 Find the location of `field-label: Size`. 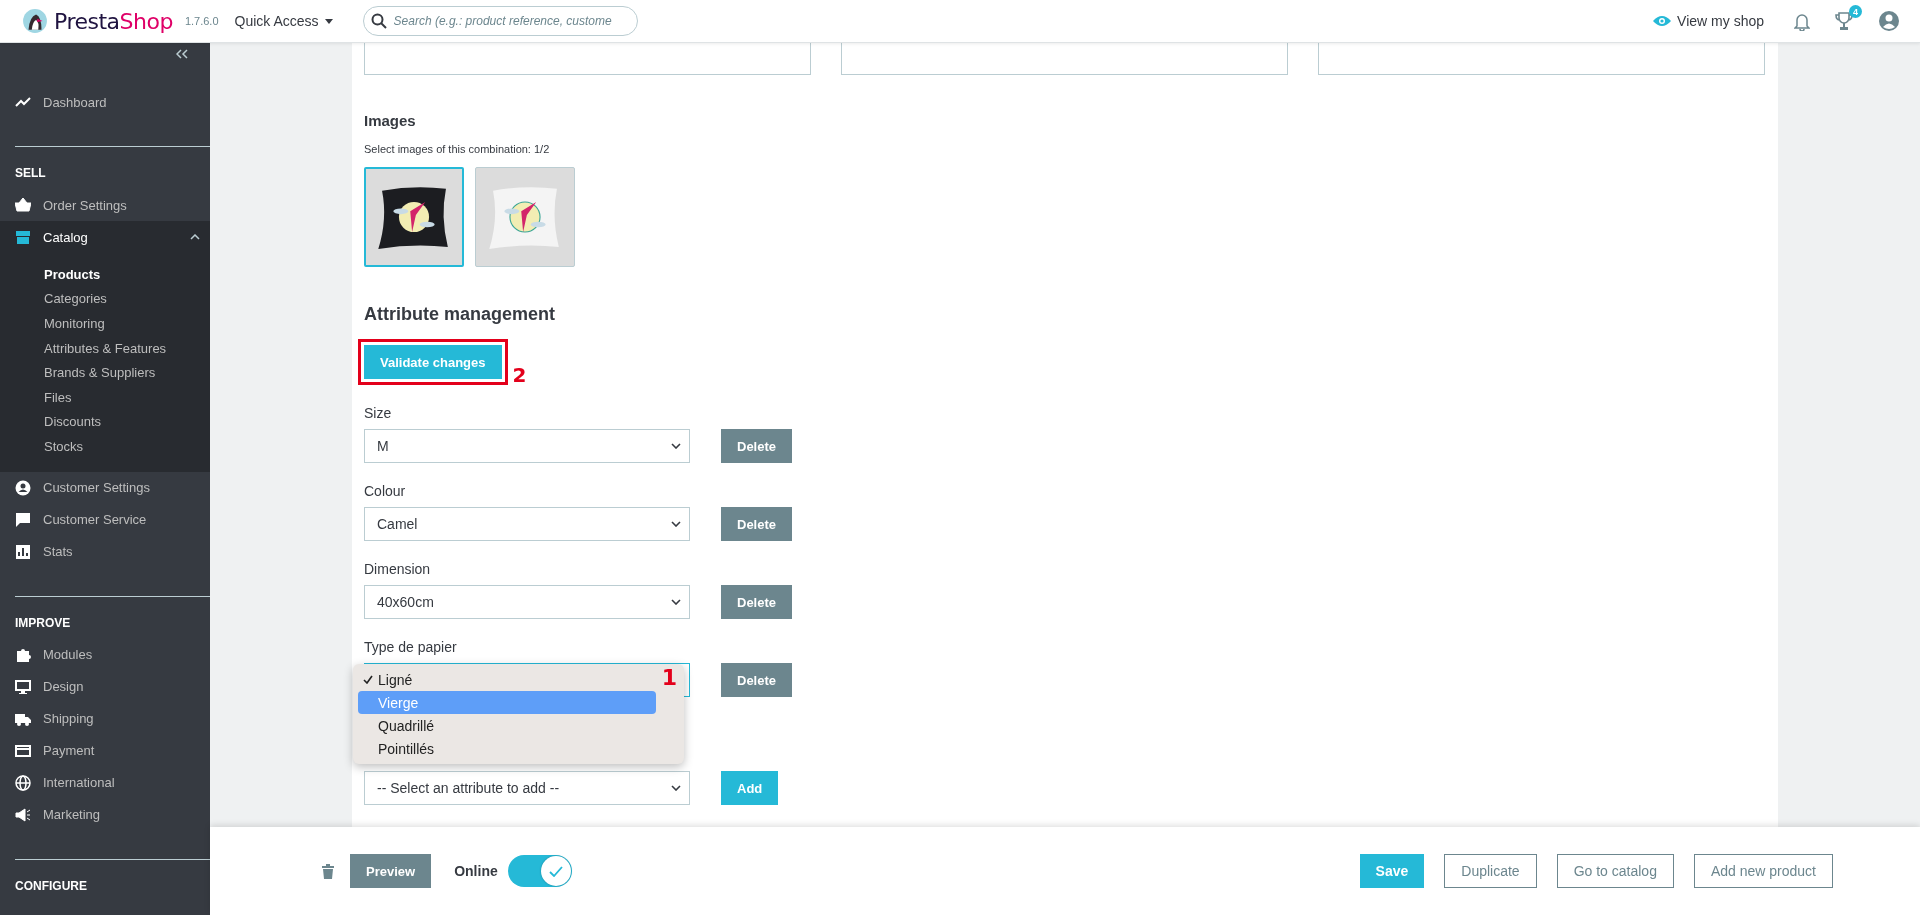

field-label: Size is located at coordinates (378, 413).